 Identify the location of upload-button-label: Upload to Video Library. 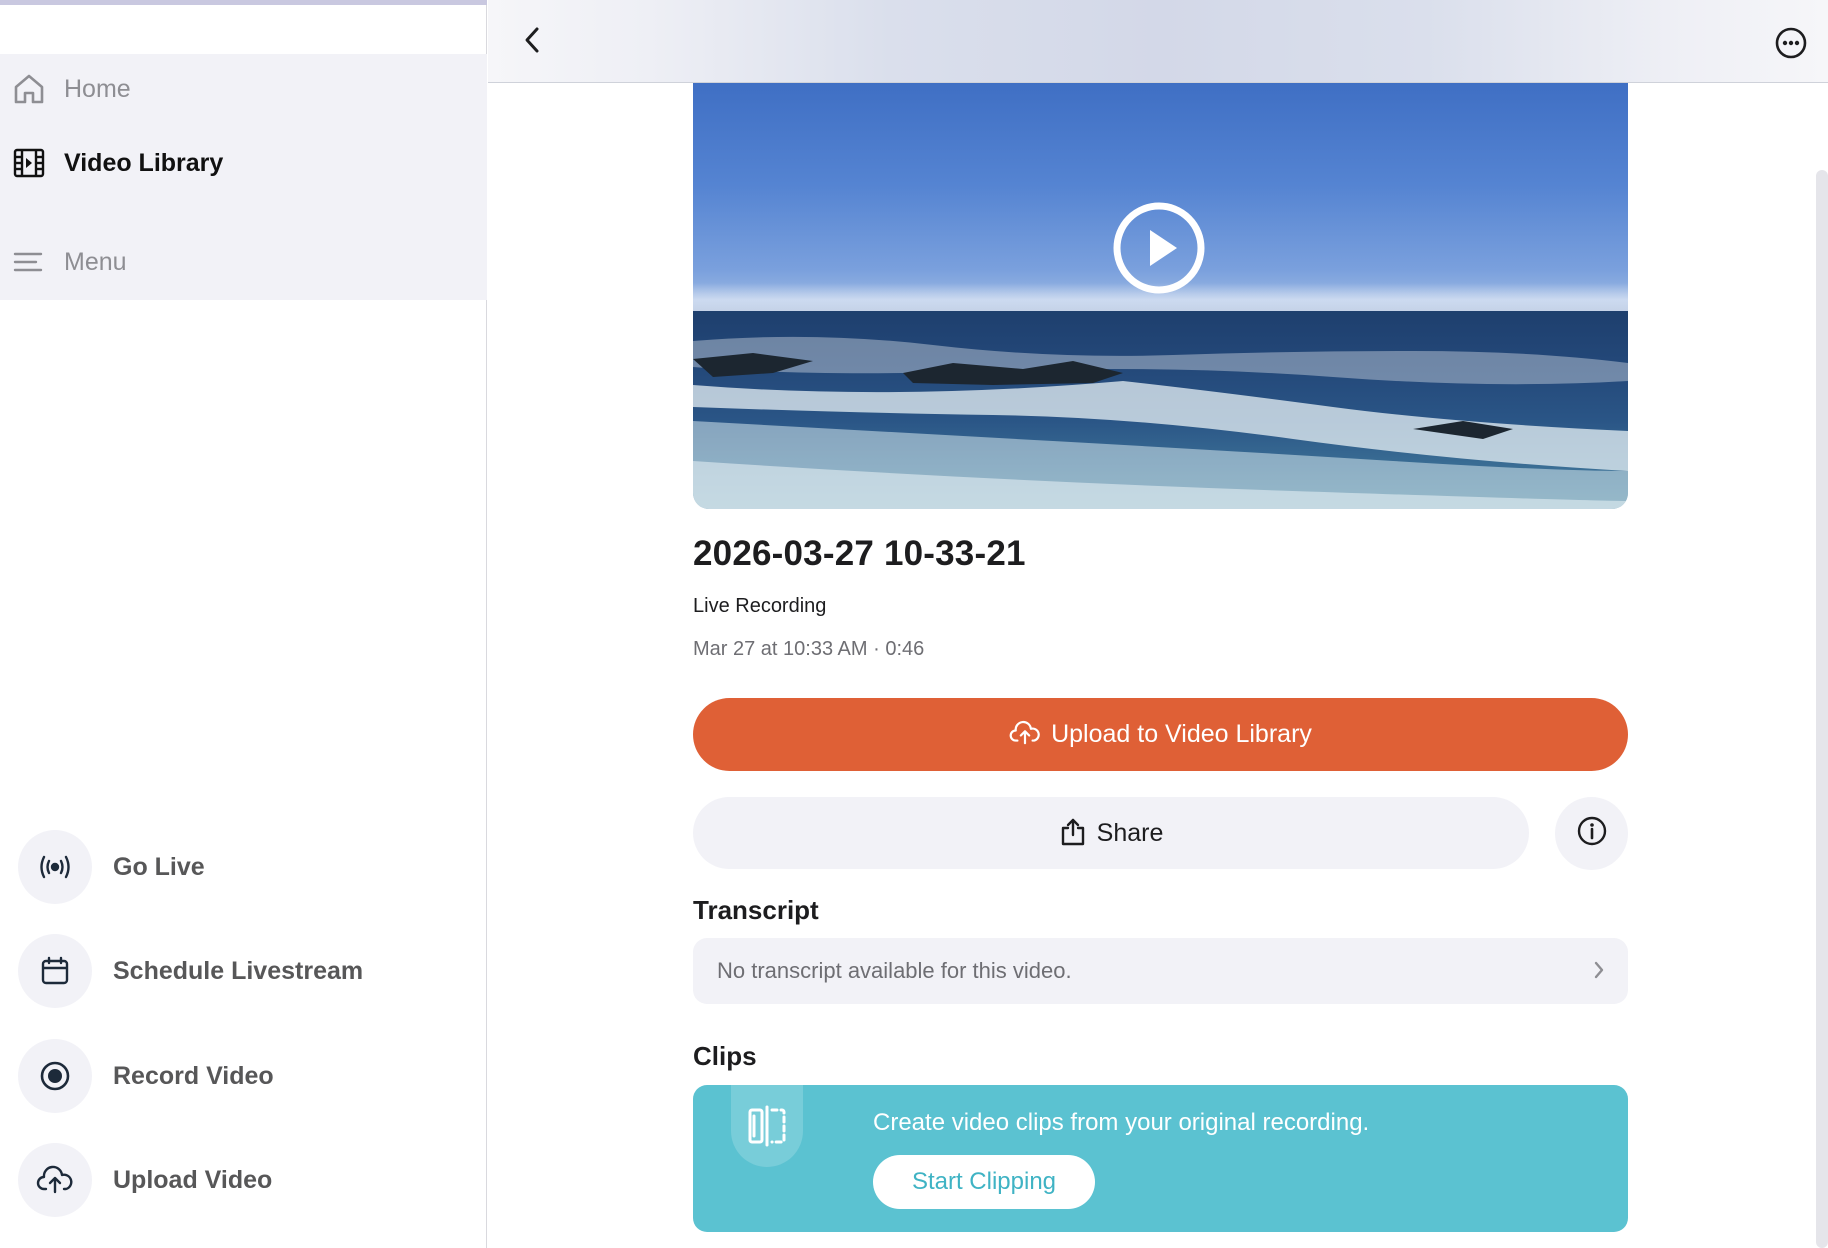
(1181, 734).